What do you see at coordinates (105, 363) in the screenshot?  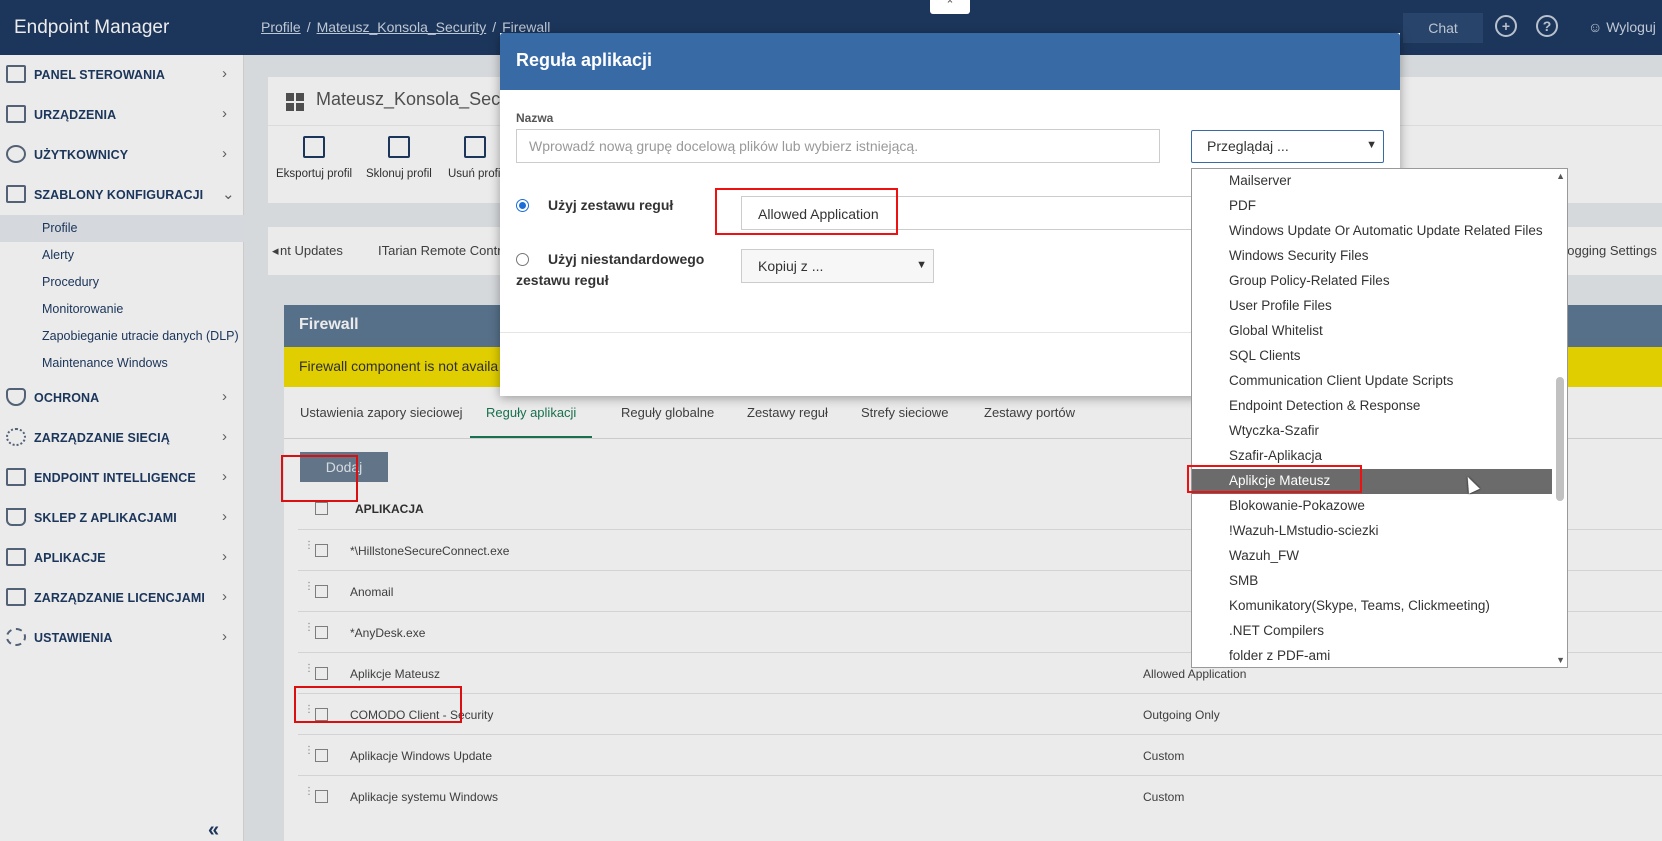 I see `sidebar-subitem-maintenance: Maintenance Windows` at bounding box center [105, 363].